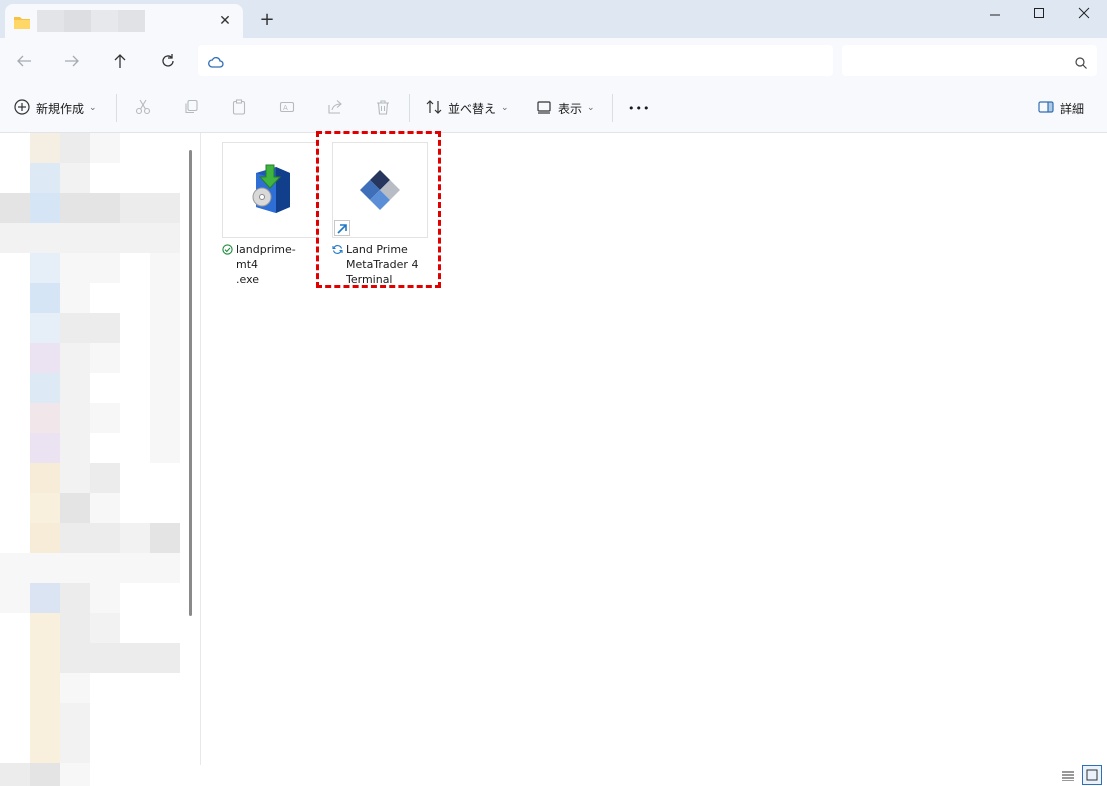 The image size is (1107, 786). I want to click on file-item-installer: landprime-mt4 .exe, so click(270, 214).